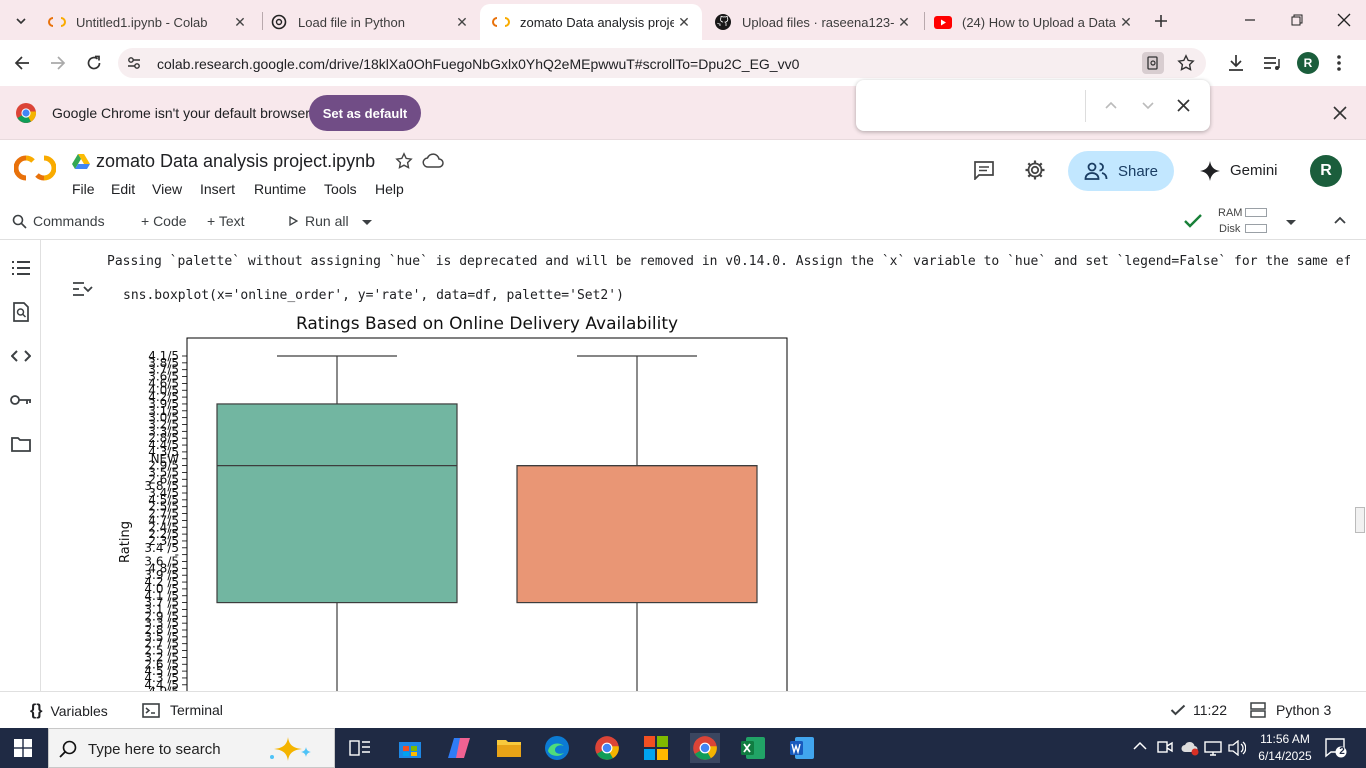 The image size is (1366, 768). I want to click on site-info-icon, so click(134, 63).